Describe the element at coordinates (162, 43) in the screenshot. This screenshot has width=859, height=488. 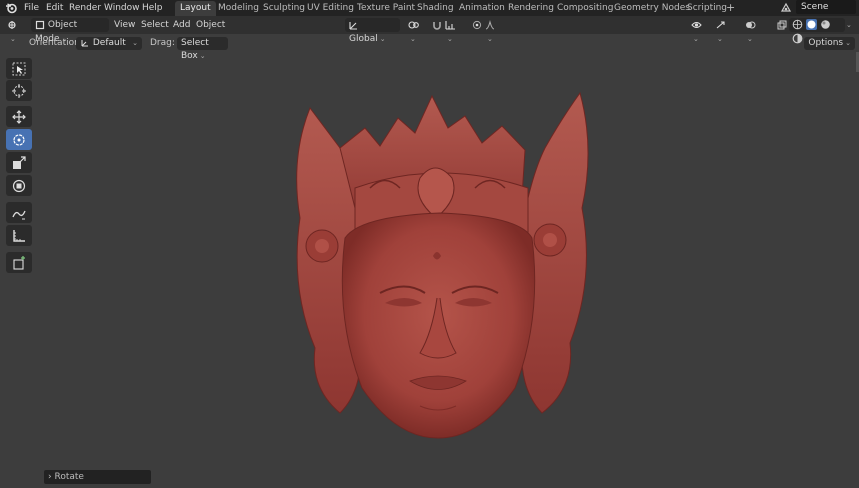
I see `drag-label: Drag:` at that location.